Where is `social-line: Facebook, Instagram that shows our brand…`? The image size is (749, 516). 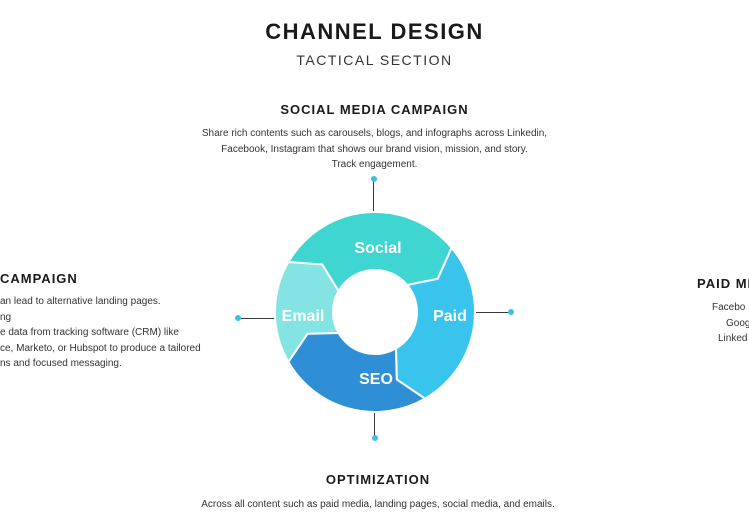 social-line: Facebook, Instagram that shows our brand… is located at coordinates (374, 149).